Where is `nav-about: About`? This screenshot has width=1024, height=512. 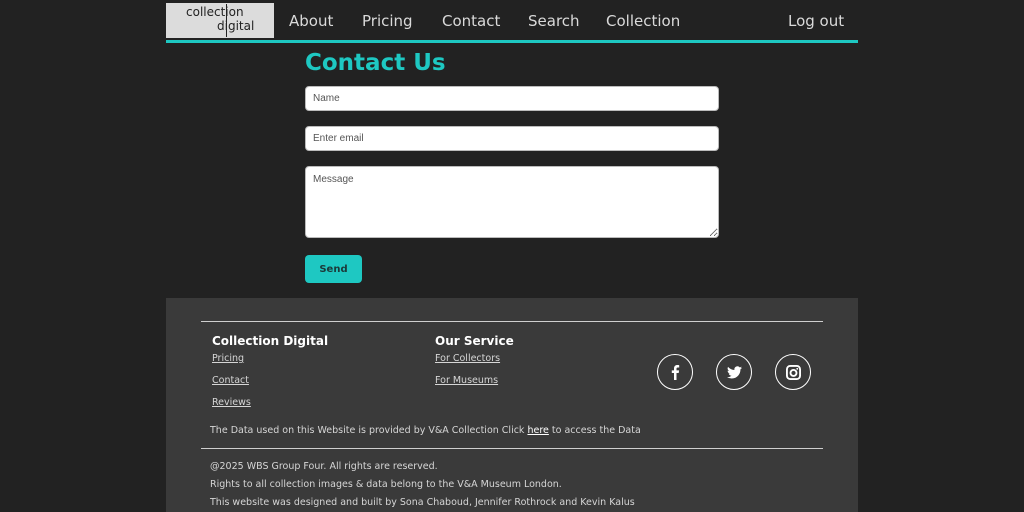 nav-about: About is located at coordinates (311, 21).